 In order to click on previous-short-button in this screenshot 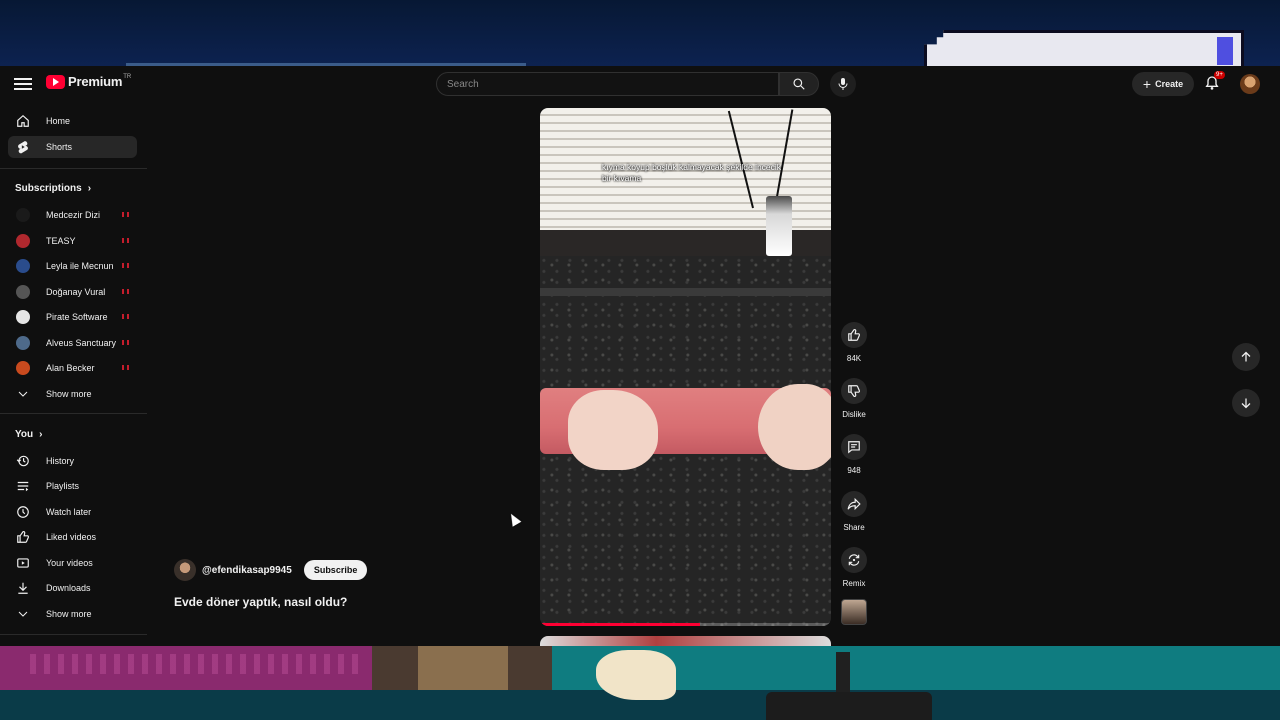, I will do `click(1246, 357)`.